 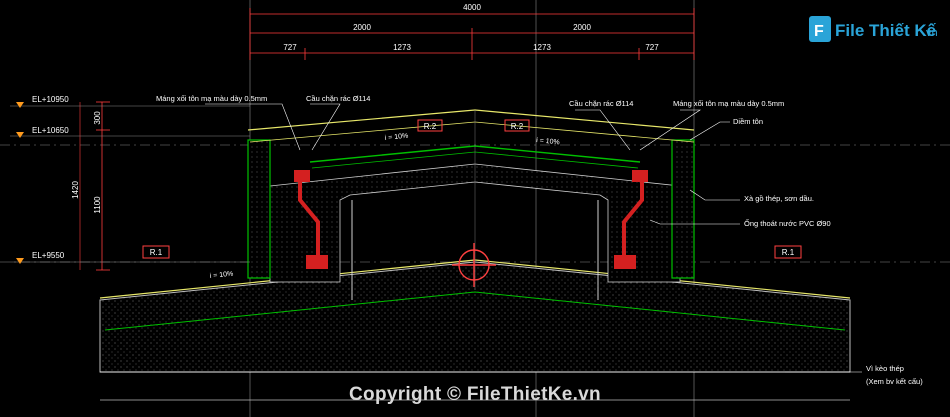 I want to click on logo-suffix: .vn, so click(x=930, y=33).